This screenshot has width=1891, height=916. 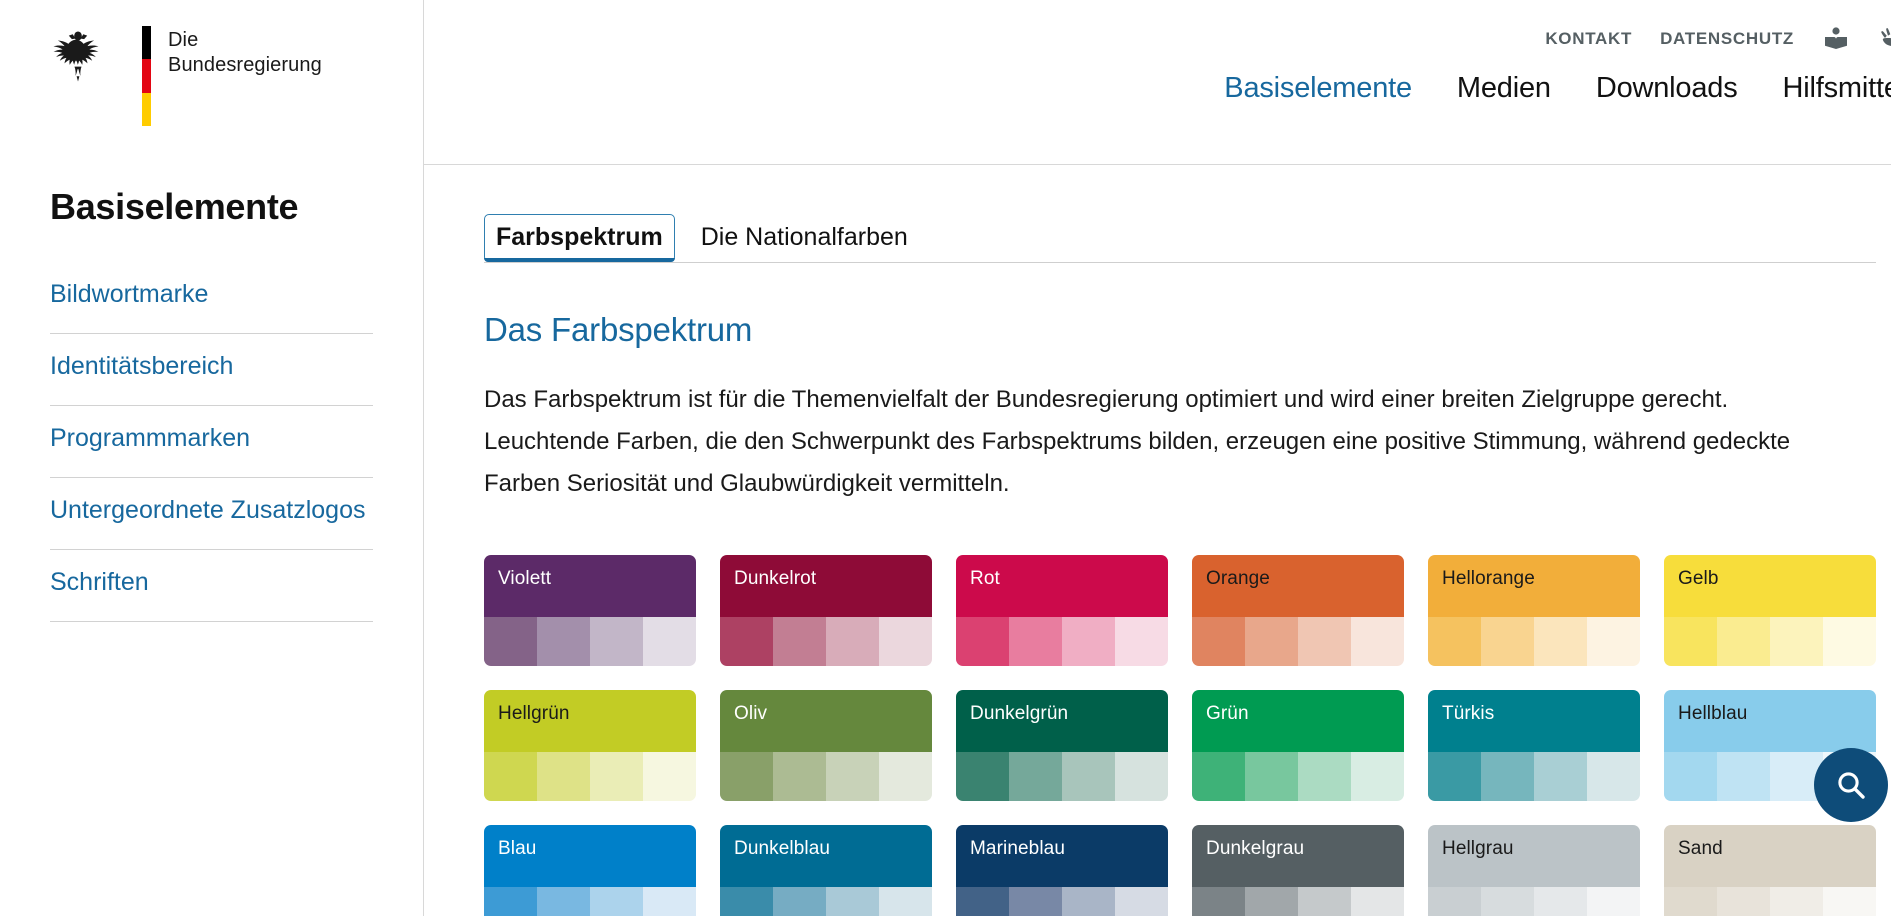 I want to click on swatch-label: Oliv, so click(x=751, y=713).